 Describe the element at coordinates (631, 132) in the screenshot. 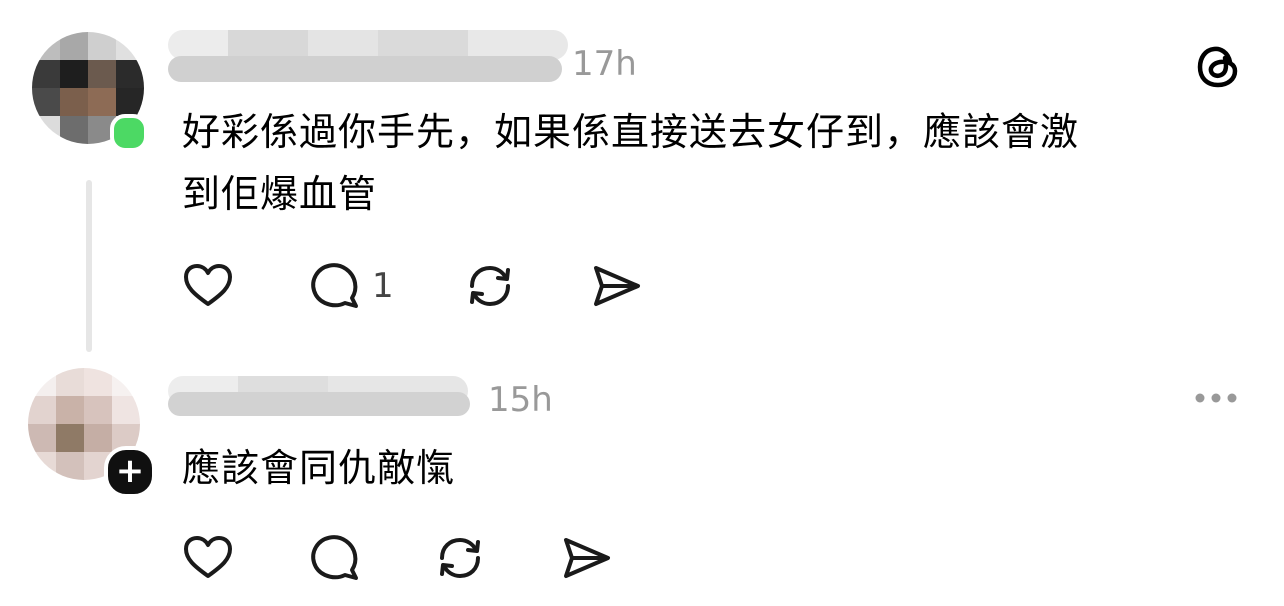

I see `comment-text-line-1: 好彩係過你手先，如果係直接送去女仔到，應該會激` at that location.